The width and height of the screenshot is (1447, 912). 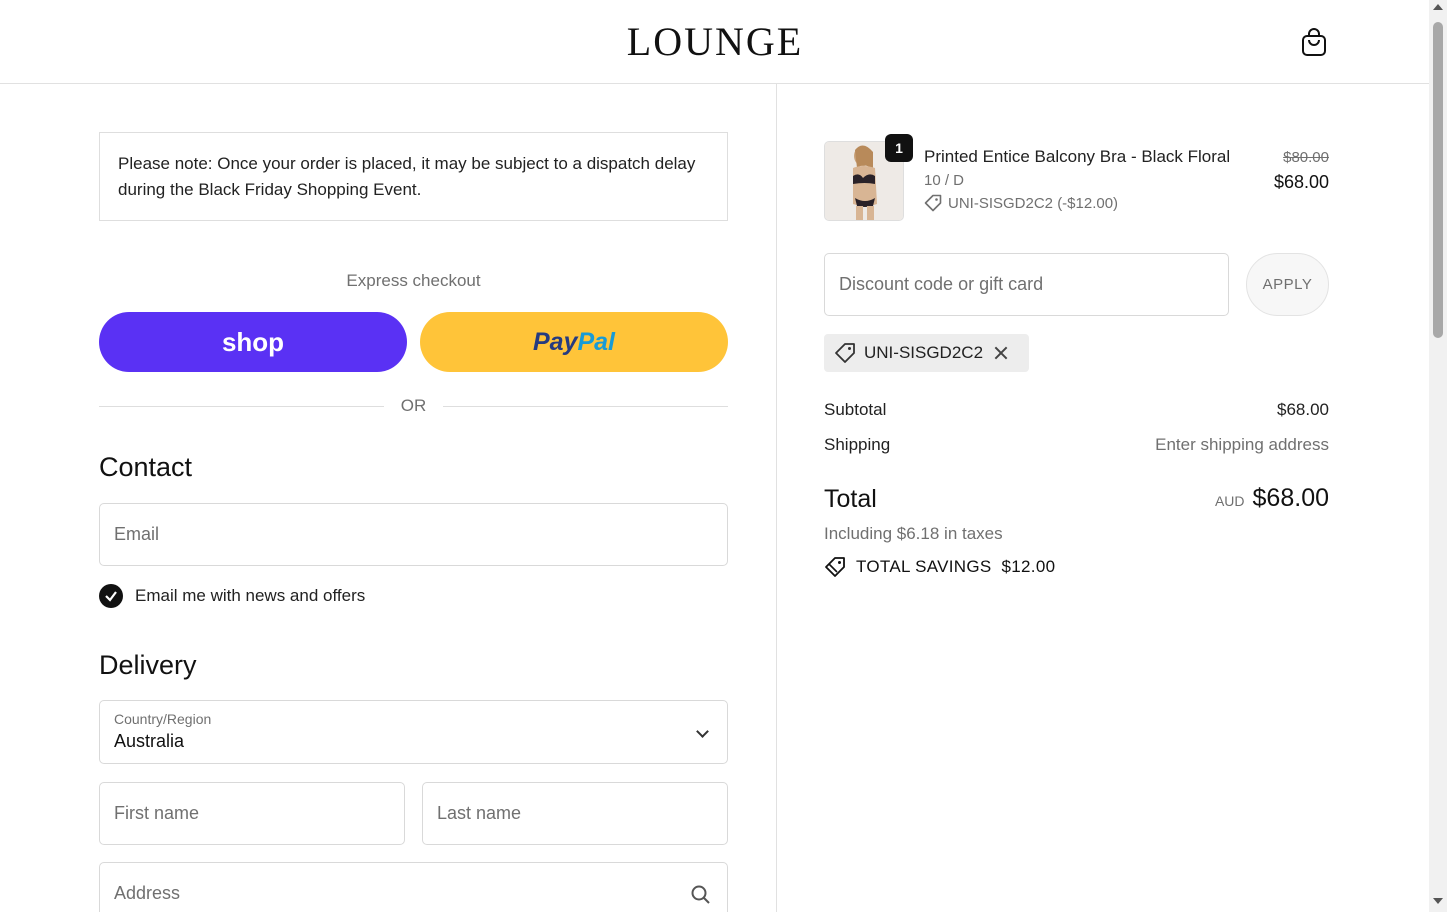 What do you see at coordinates (413, 280) in the screenshot?
I see `express-checkout-label: Express checkout` at bounding box center [413, 280].